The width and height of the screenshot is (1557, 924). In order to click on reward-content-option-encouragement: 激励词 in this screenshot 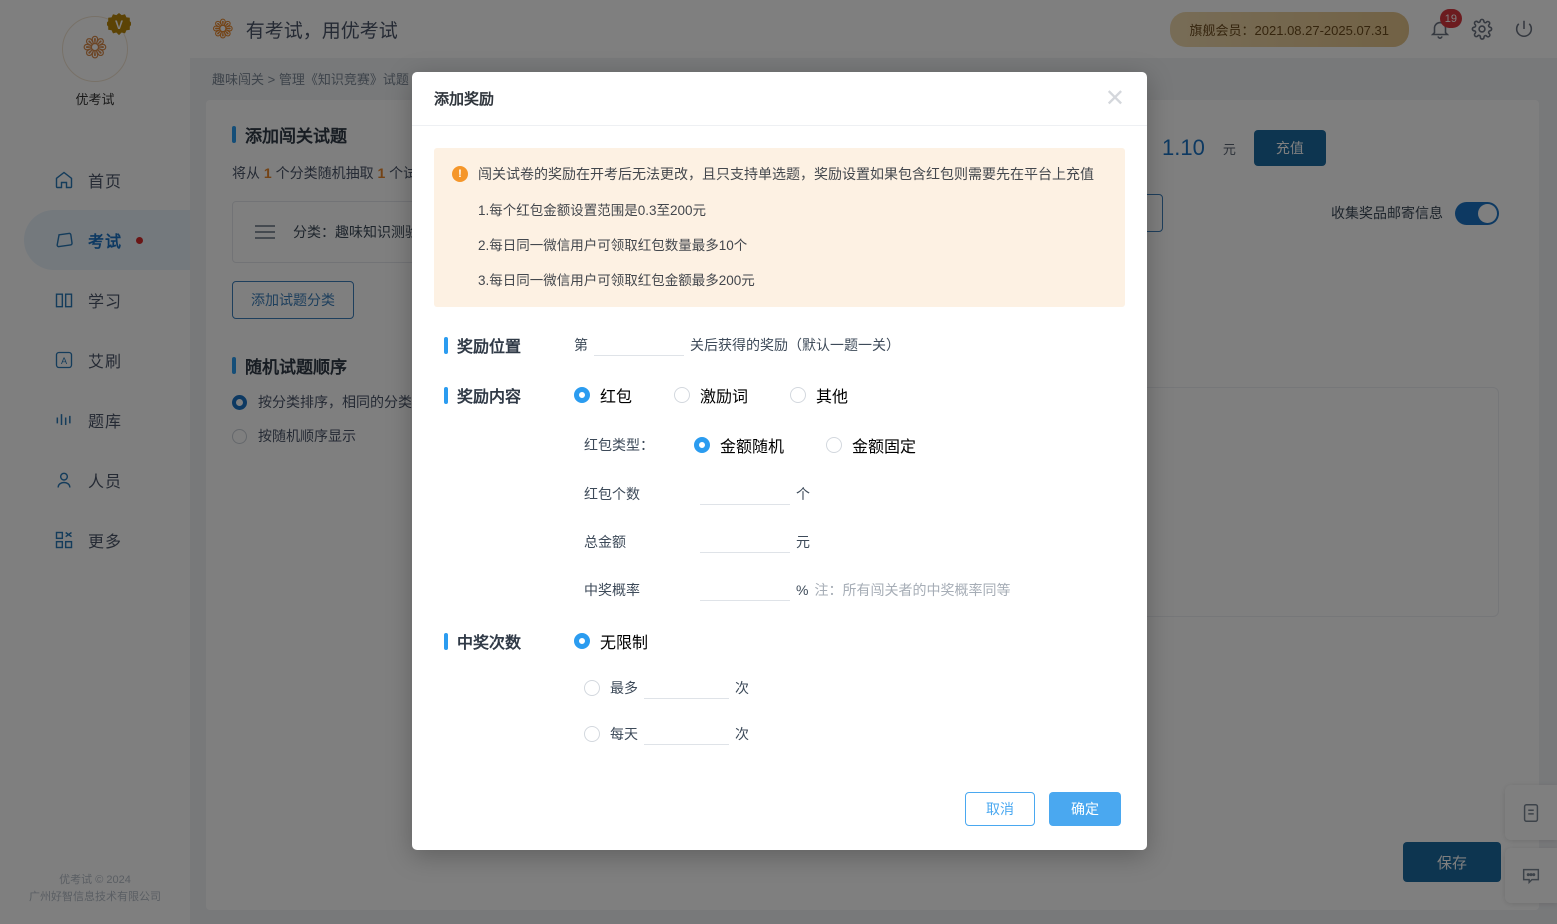, I will do `click(711, 395)`.